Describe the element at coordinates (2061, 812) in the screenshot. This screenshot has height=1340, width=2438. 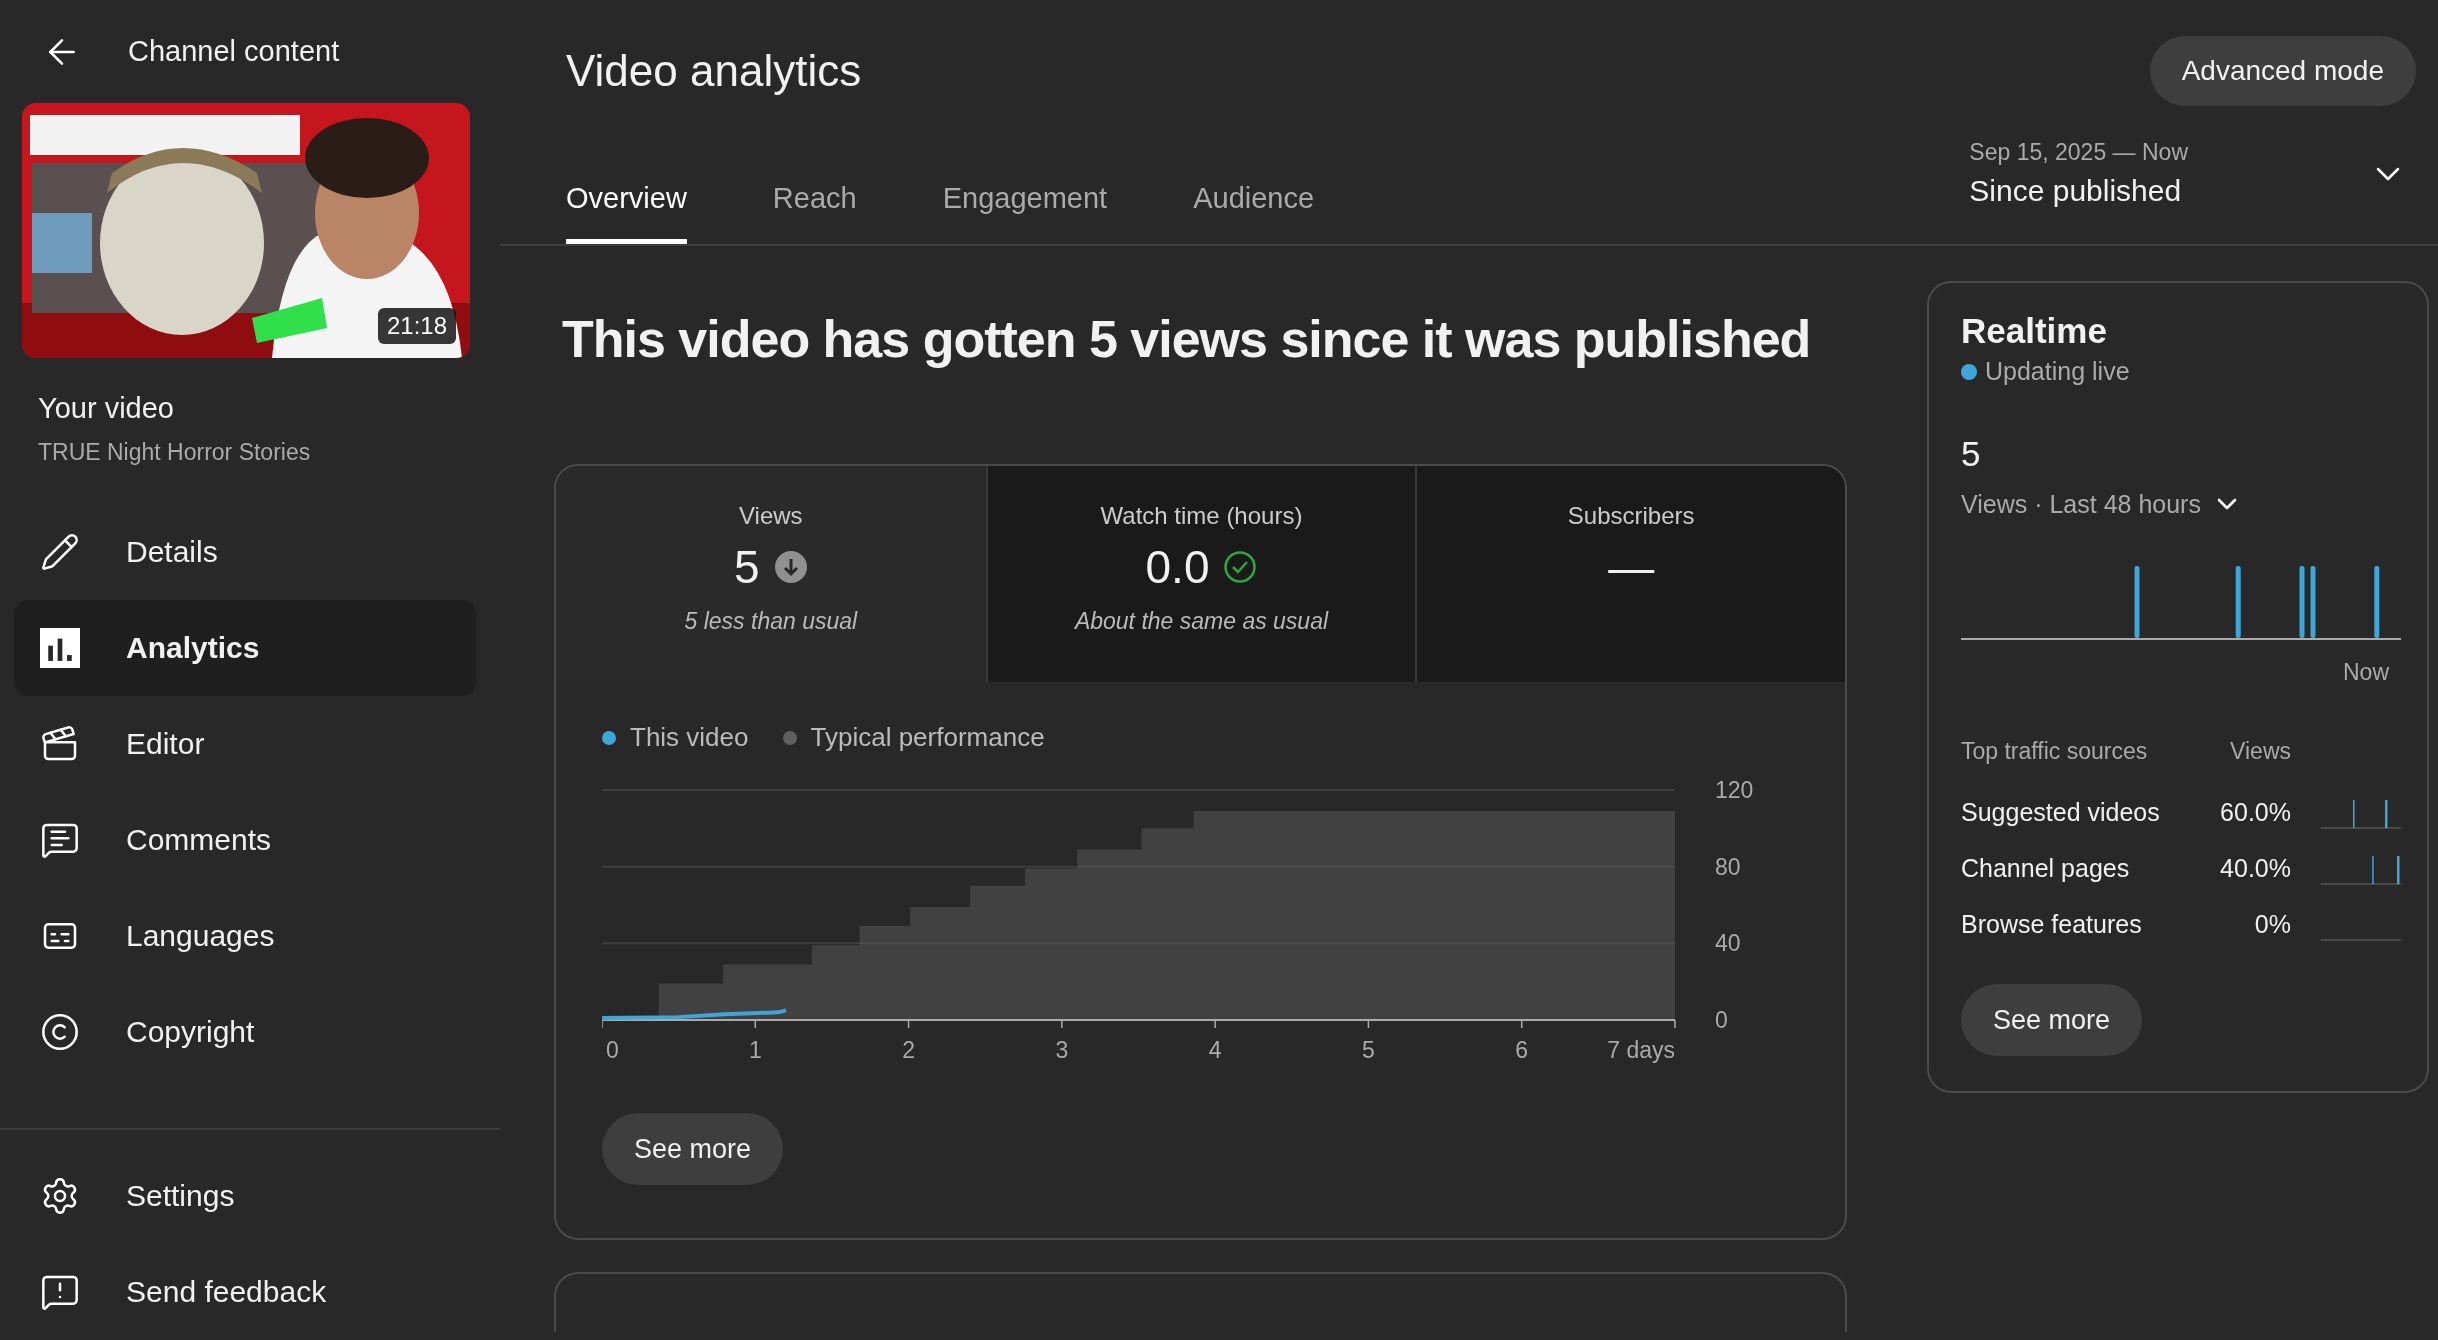
I see `traffic-source: Suggested videos` at that location.